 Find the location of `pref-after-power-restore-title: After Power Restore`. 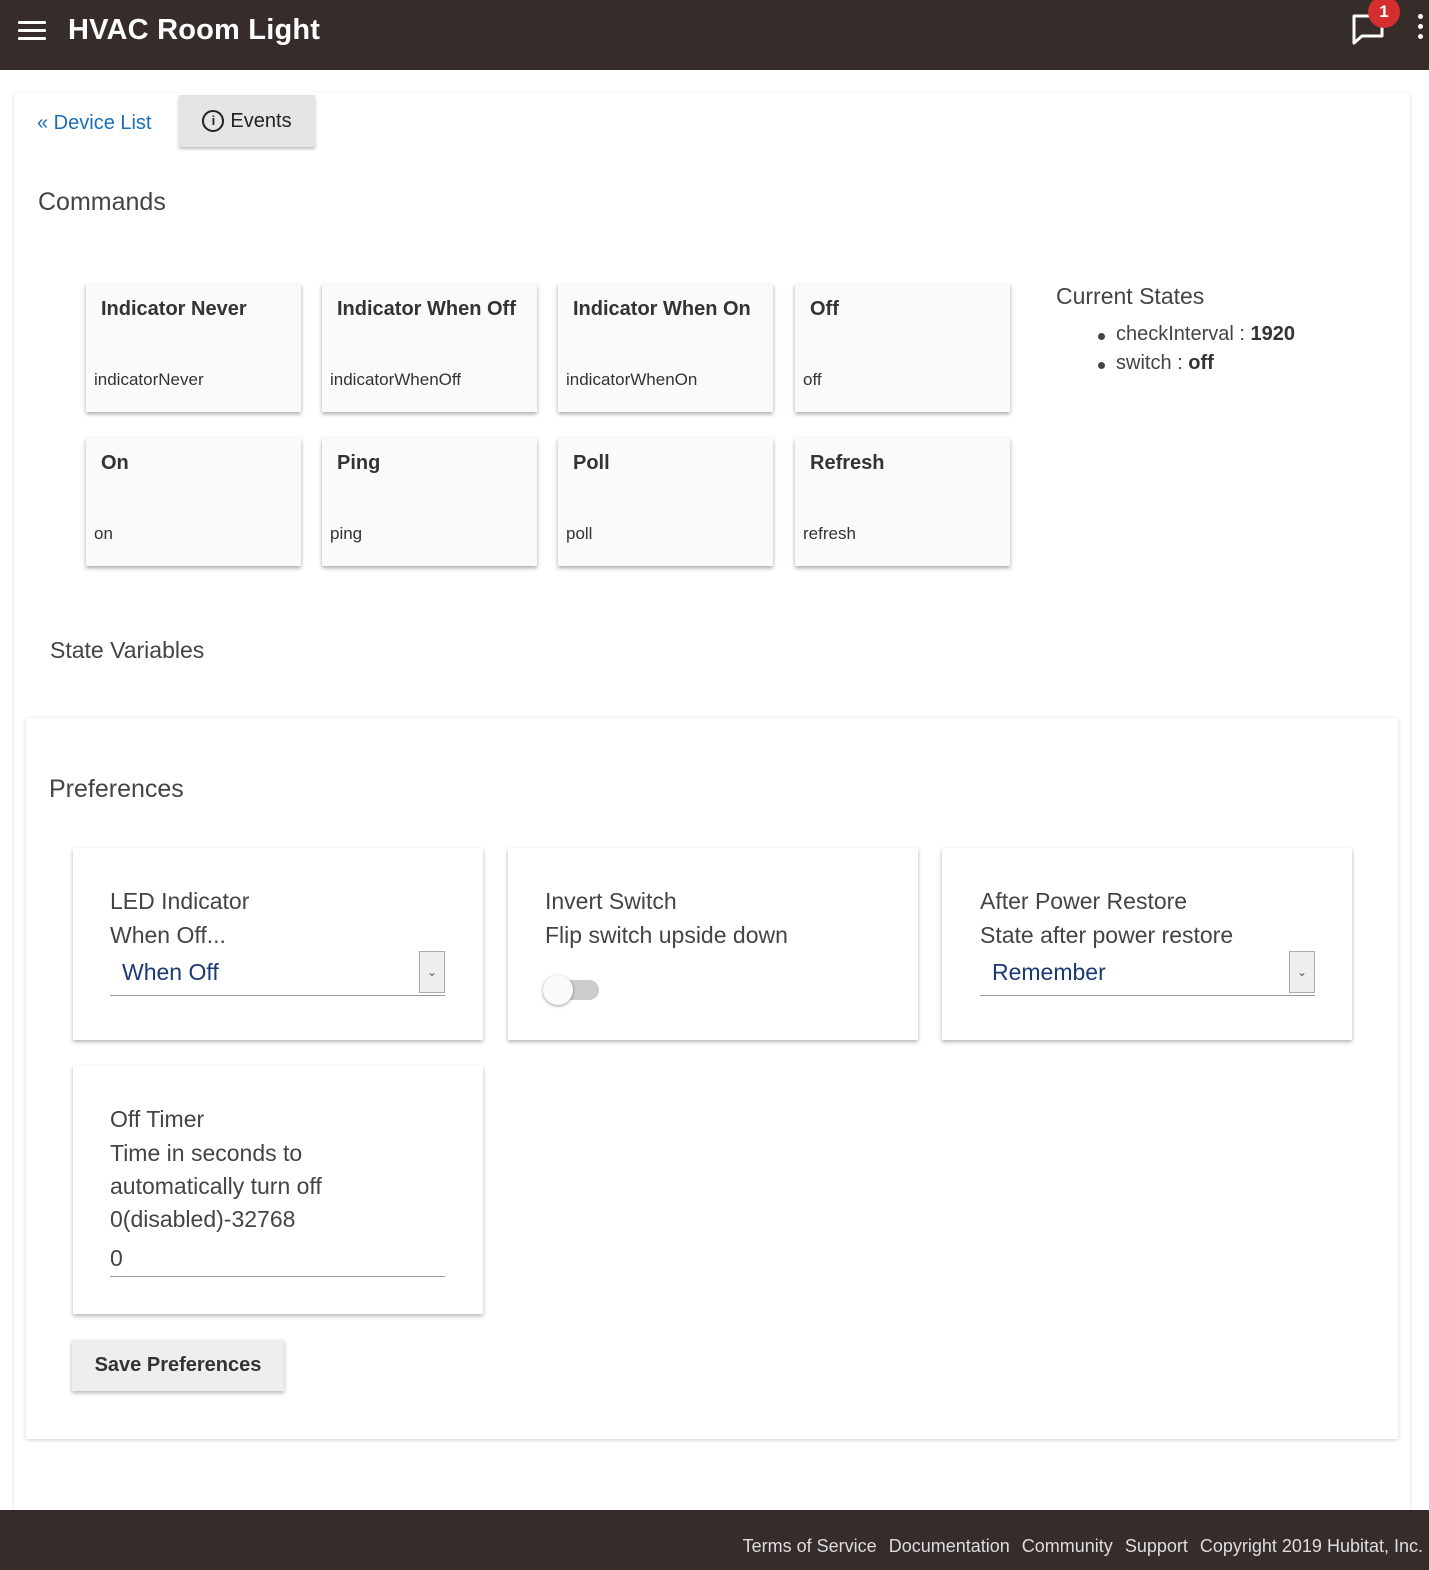

pref-after-power-restore-title: After Power Restore is located at coordinates (1084, 901).